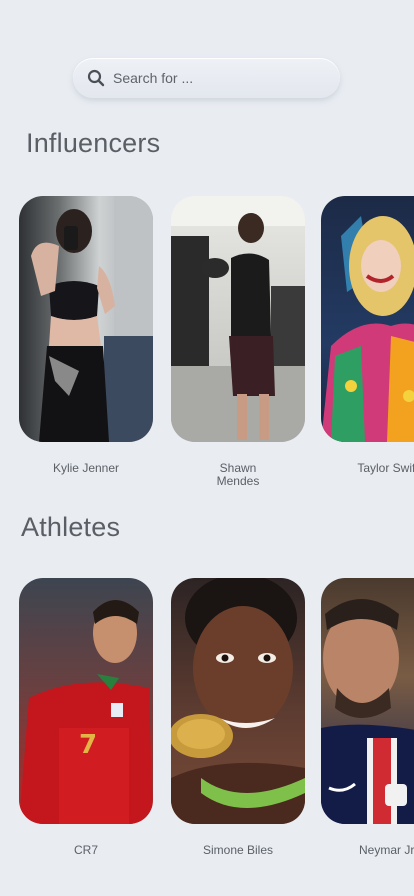  I want to click on card-name: Taylor Swift, so click(385, 468).